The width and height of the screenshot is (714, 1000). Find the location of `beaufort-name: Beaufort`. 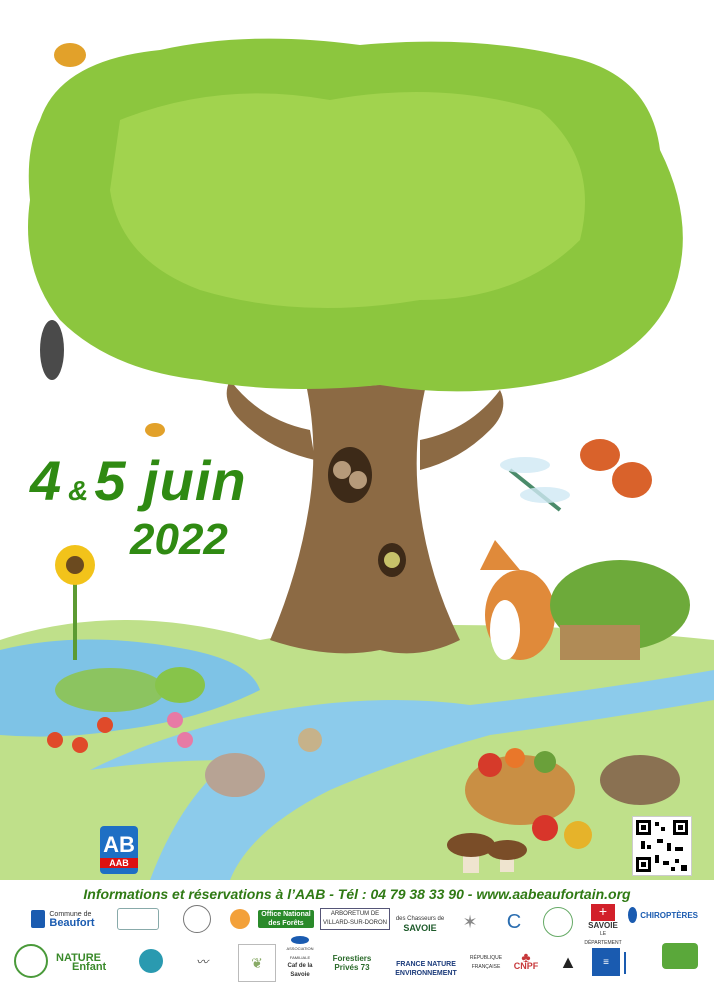

beaufort-name: Beaufort is located at coordinates (72, 923).